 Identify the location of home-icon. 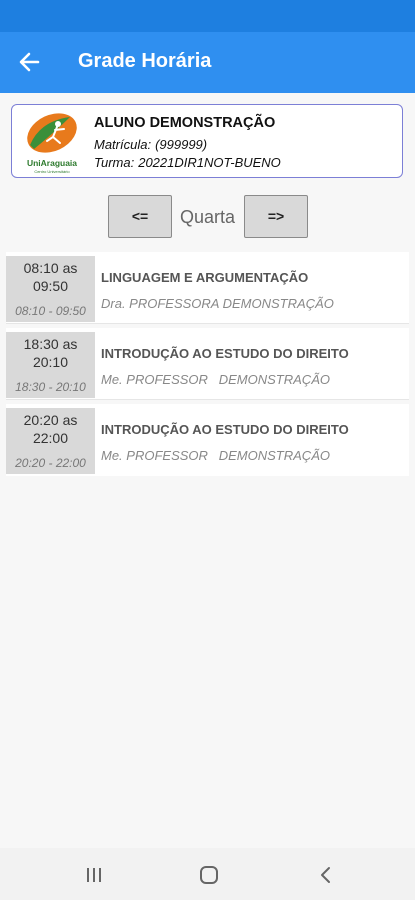
(209, 875).